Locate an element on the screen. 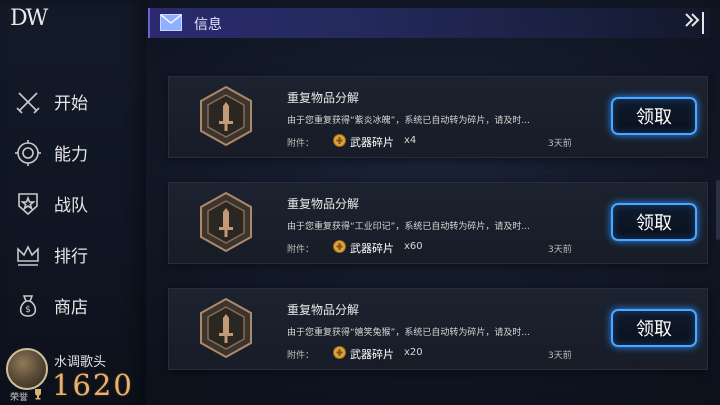 Image resolution: width=720 pixels, height=405 pixels. avatar is located at coordinates (27, 369).